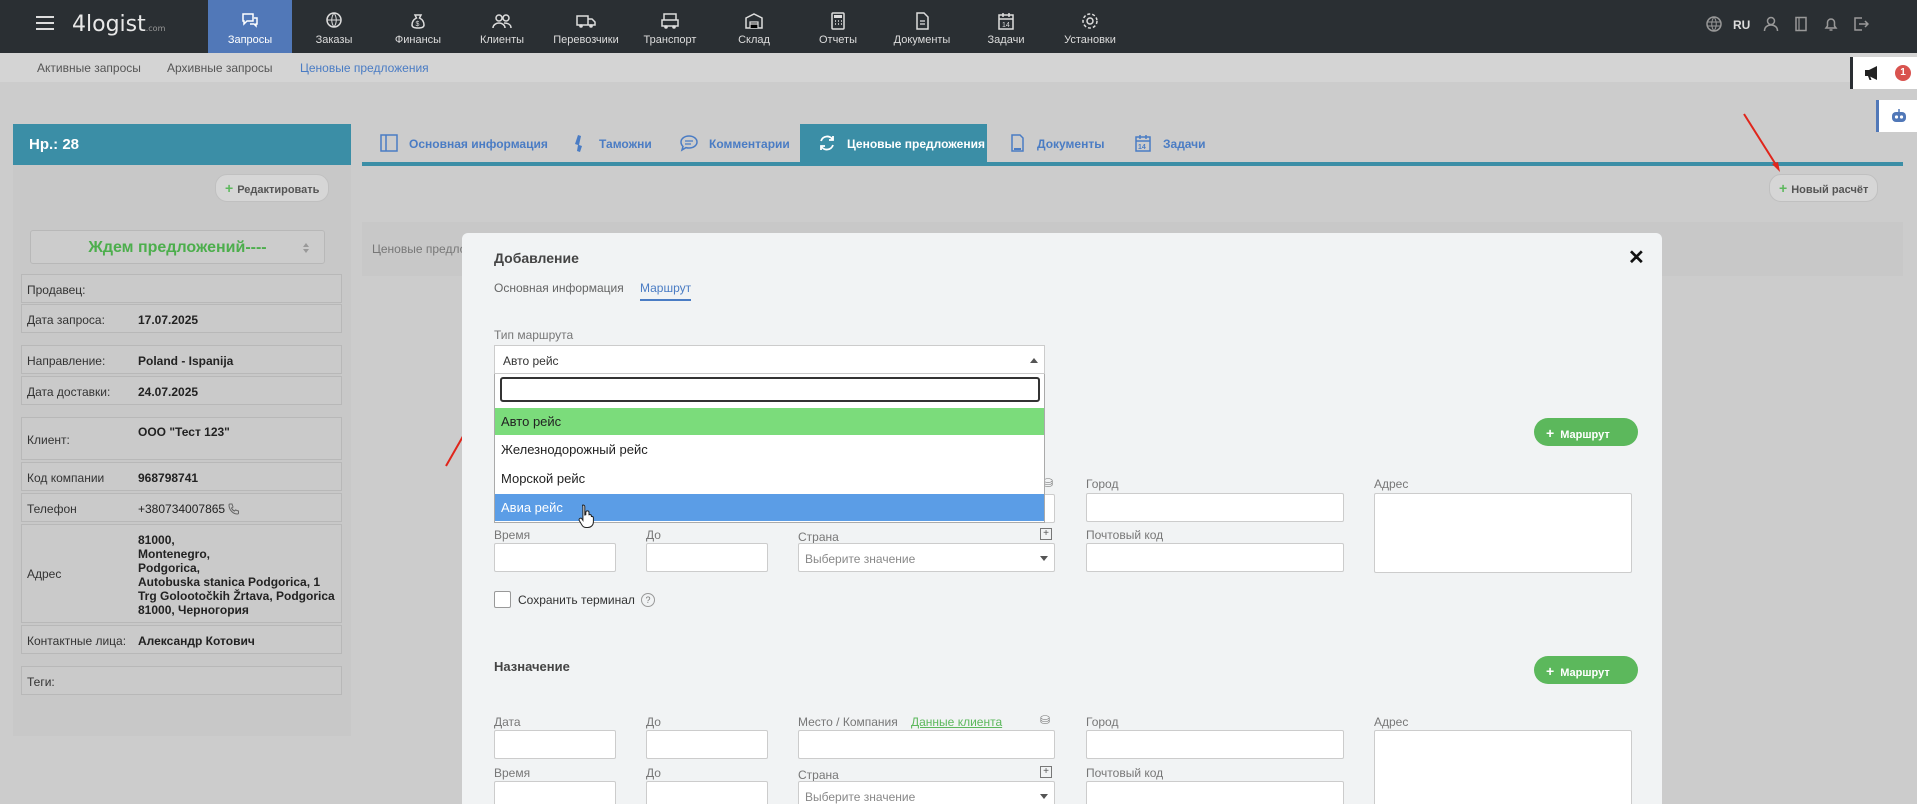 The width and height of the screenshot is (1917, 804). What do you see at coordinates (926, 557) in the screenshot?
I see `country-select-origin: Выберите значение` at bounding box center [926, 557].